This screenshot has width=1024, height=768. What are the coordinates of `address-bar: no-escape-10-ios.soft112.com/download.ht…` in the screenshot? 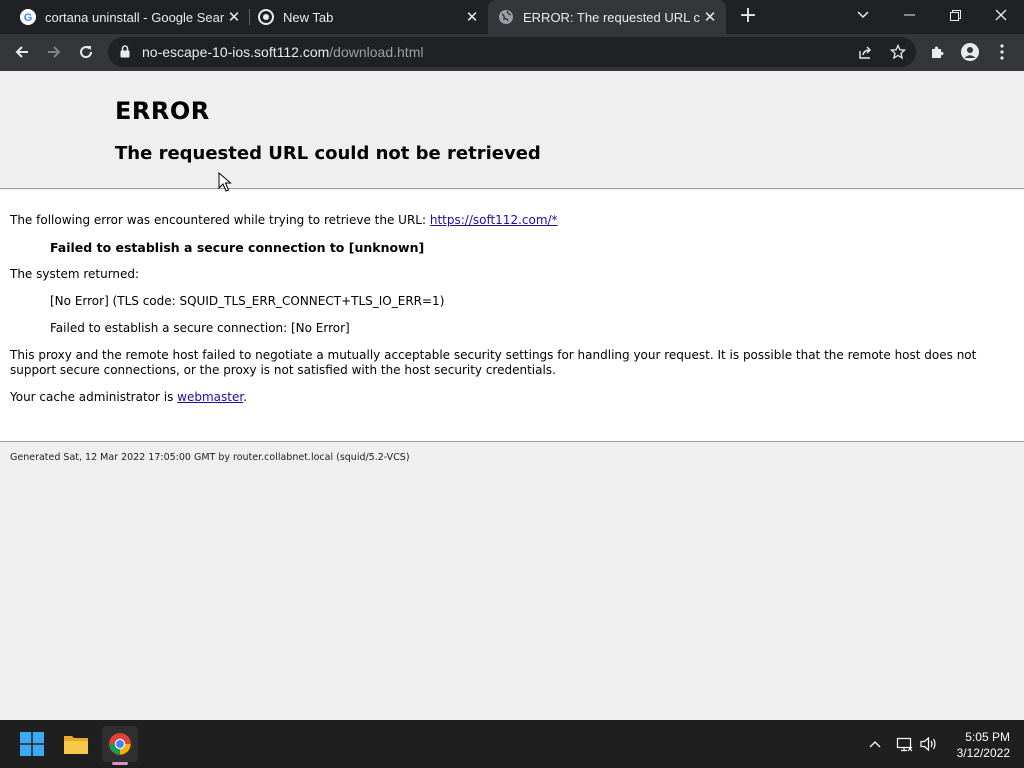 It's located at (512, 52).